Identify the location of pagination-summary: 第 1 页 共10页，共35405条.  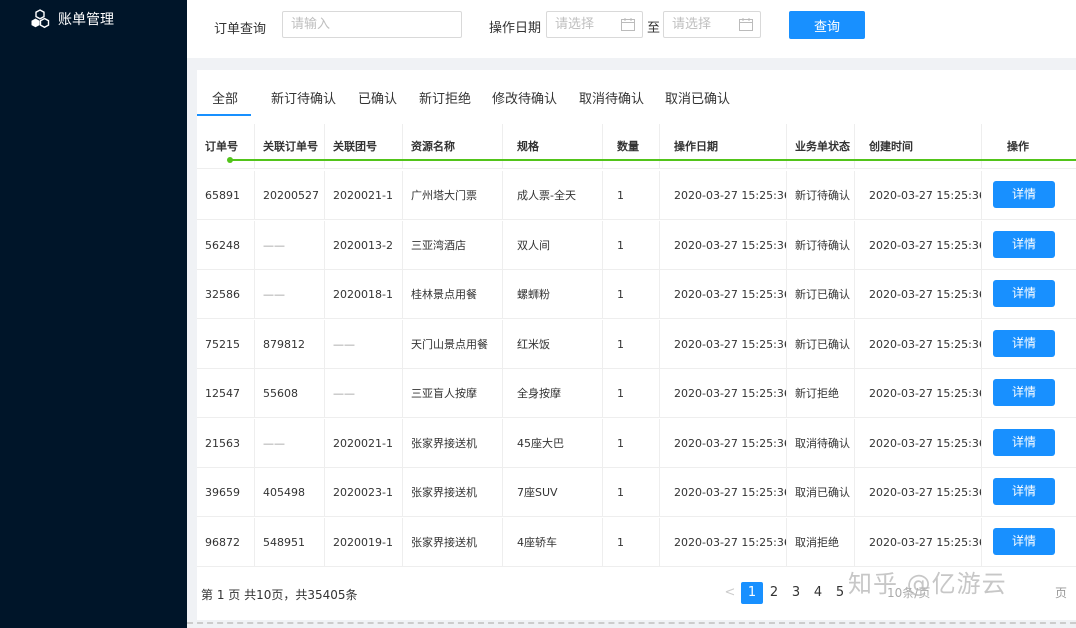
(279, 595).